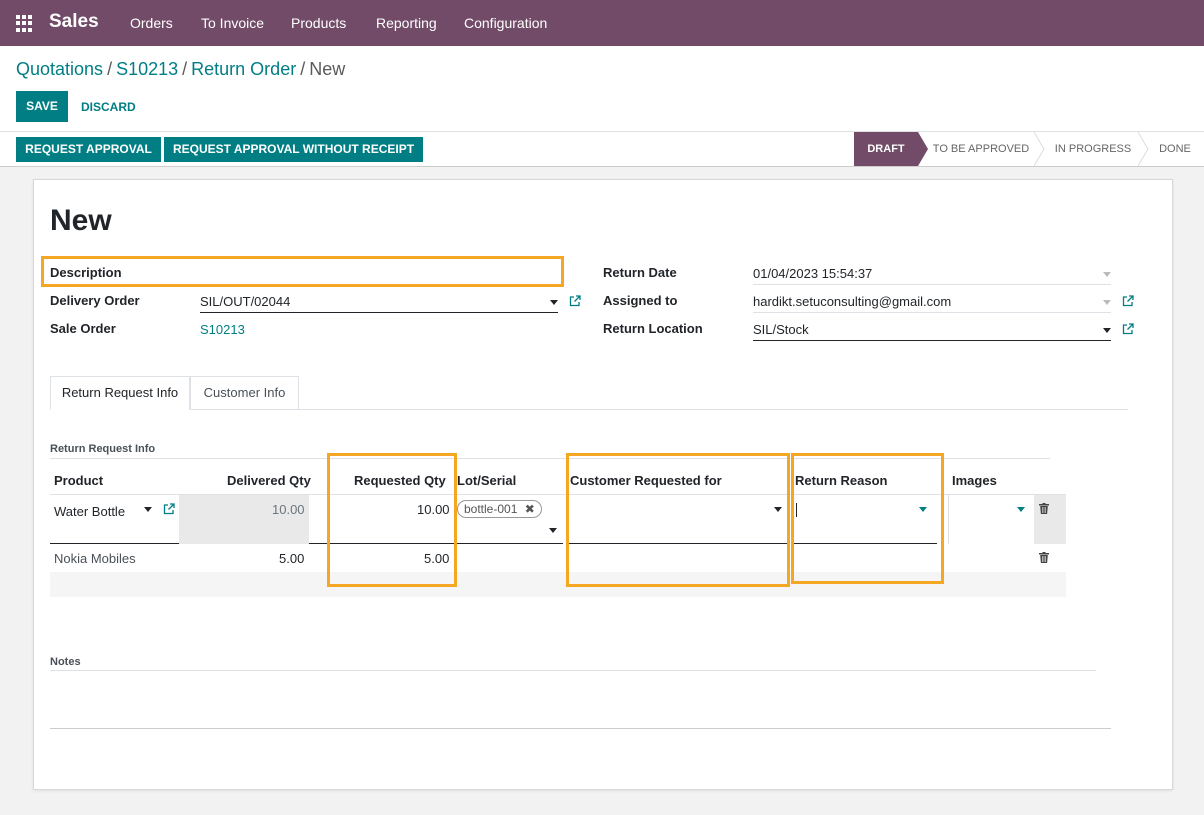  I want to click on breadcrumb-s10213: S10213, so click(147, 69).